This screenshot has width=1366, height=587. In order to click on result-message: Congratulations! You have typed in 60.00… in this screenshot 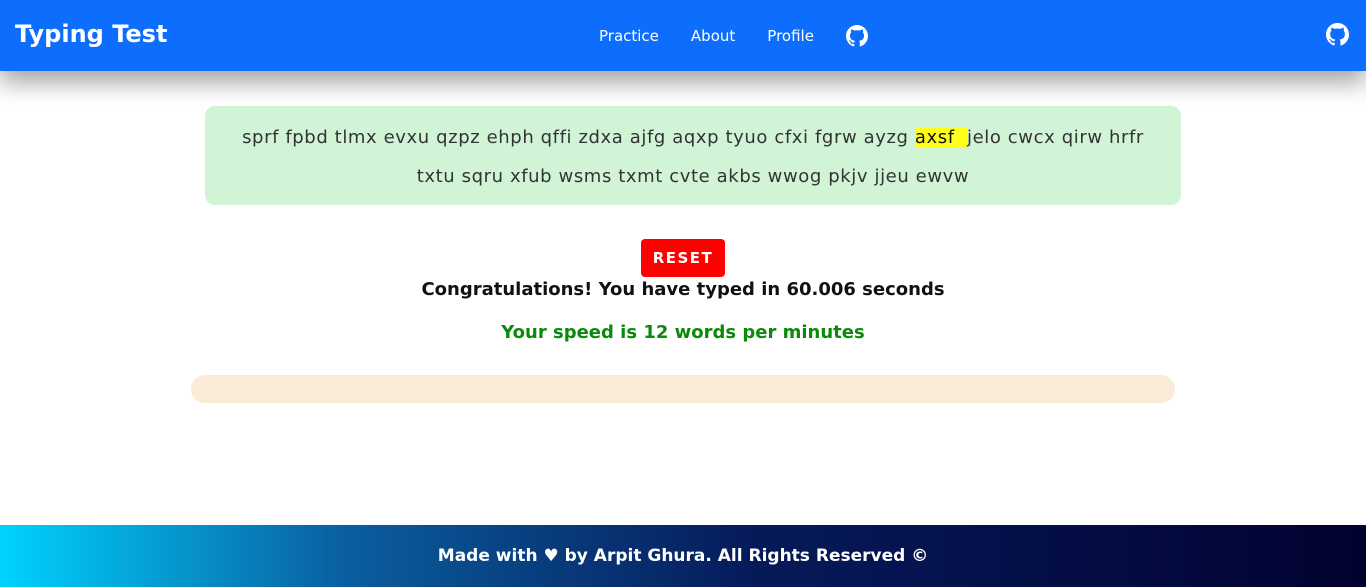, I will do `click(683, 289)`.